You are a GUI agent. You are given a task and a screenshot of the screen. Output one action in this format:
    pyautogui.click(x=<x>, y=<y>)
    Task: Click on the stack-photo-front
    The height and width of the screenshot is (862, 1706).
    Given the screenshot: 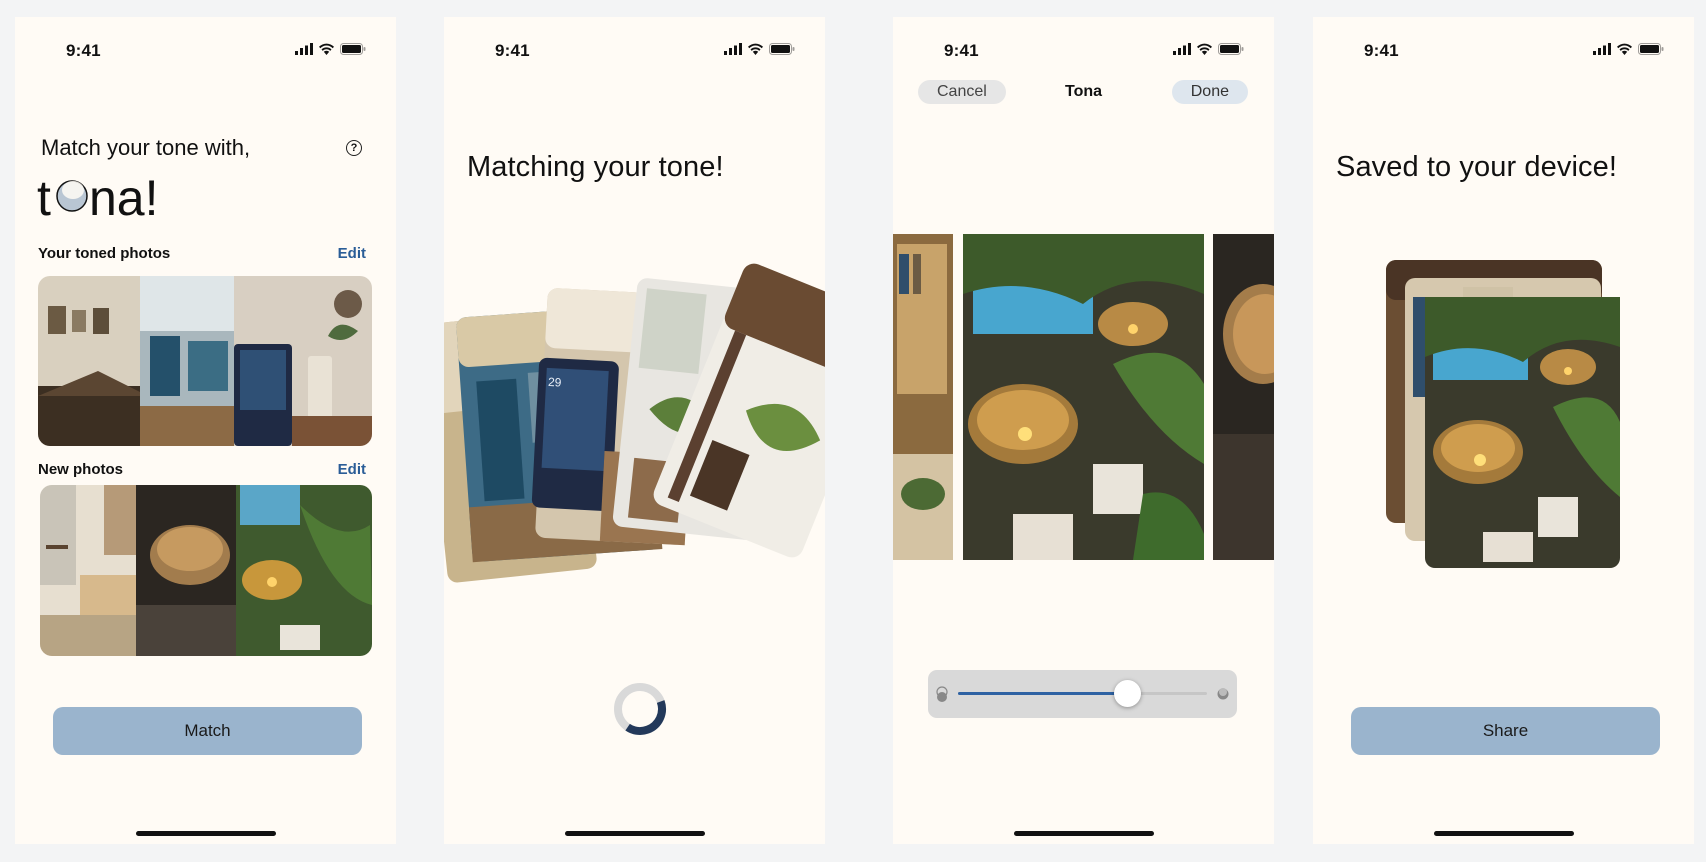 What is the action you would take?
    pyautogui.click(x=1522, y=432)
    